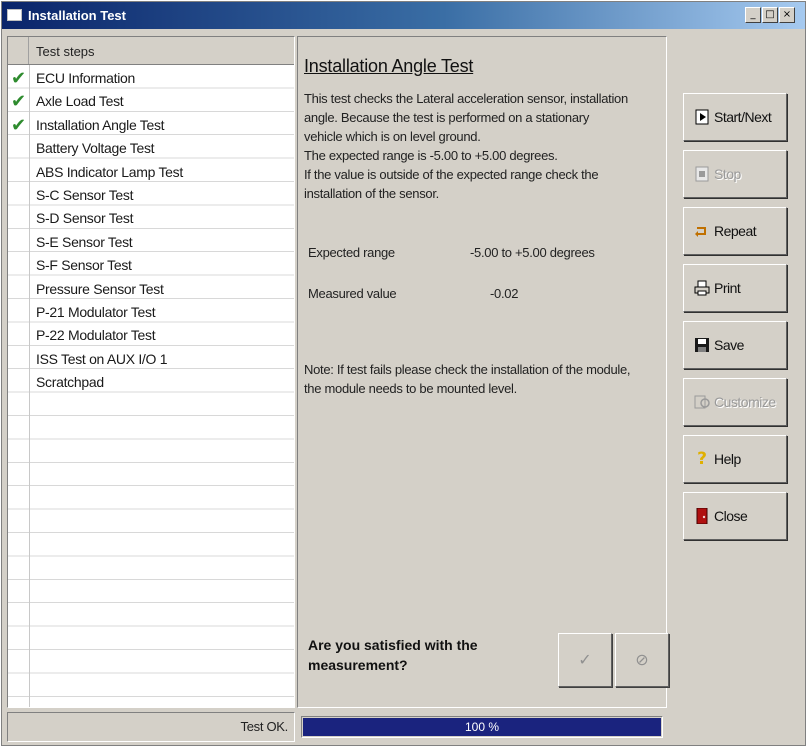 This screenshot has height=747, width=807. I want to click on list-item: Scratchpad, so click(151, 383).